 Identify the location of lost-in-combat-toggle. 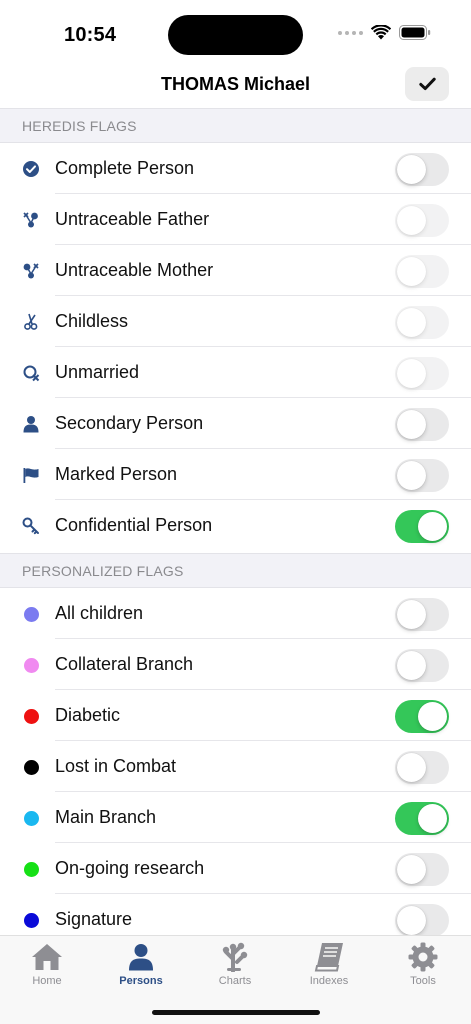
(422, 767).